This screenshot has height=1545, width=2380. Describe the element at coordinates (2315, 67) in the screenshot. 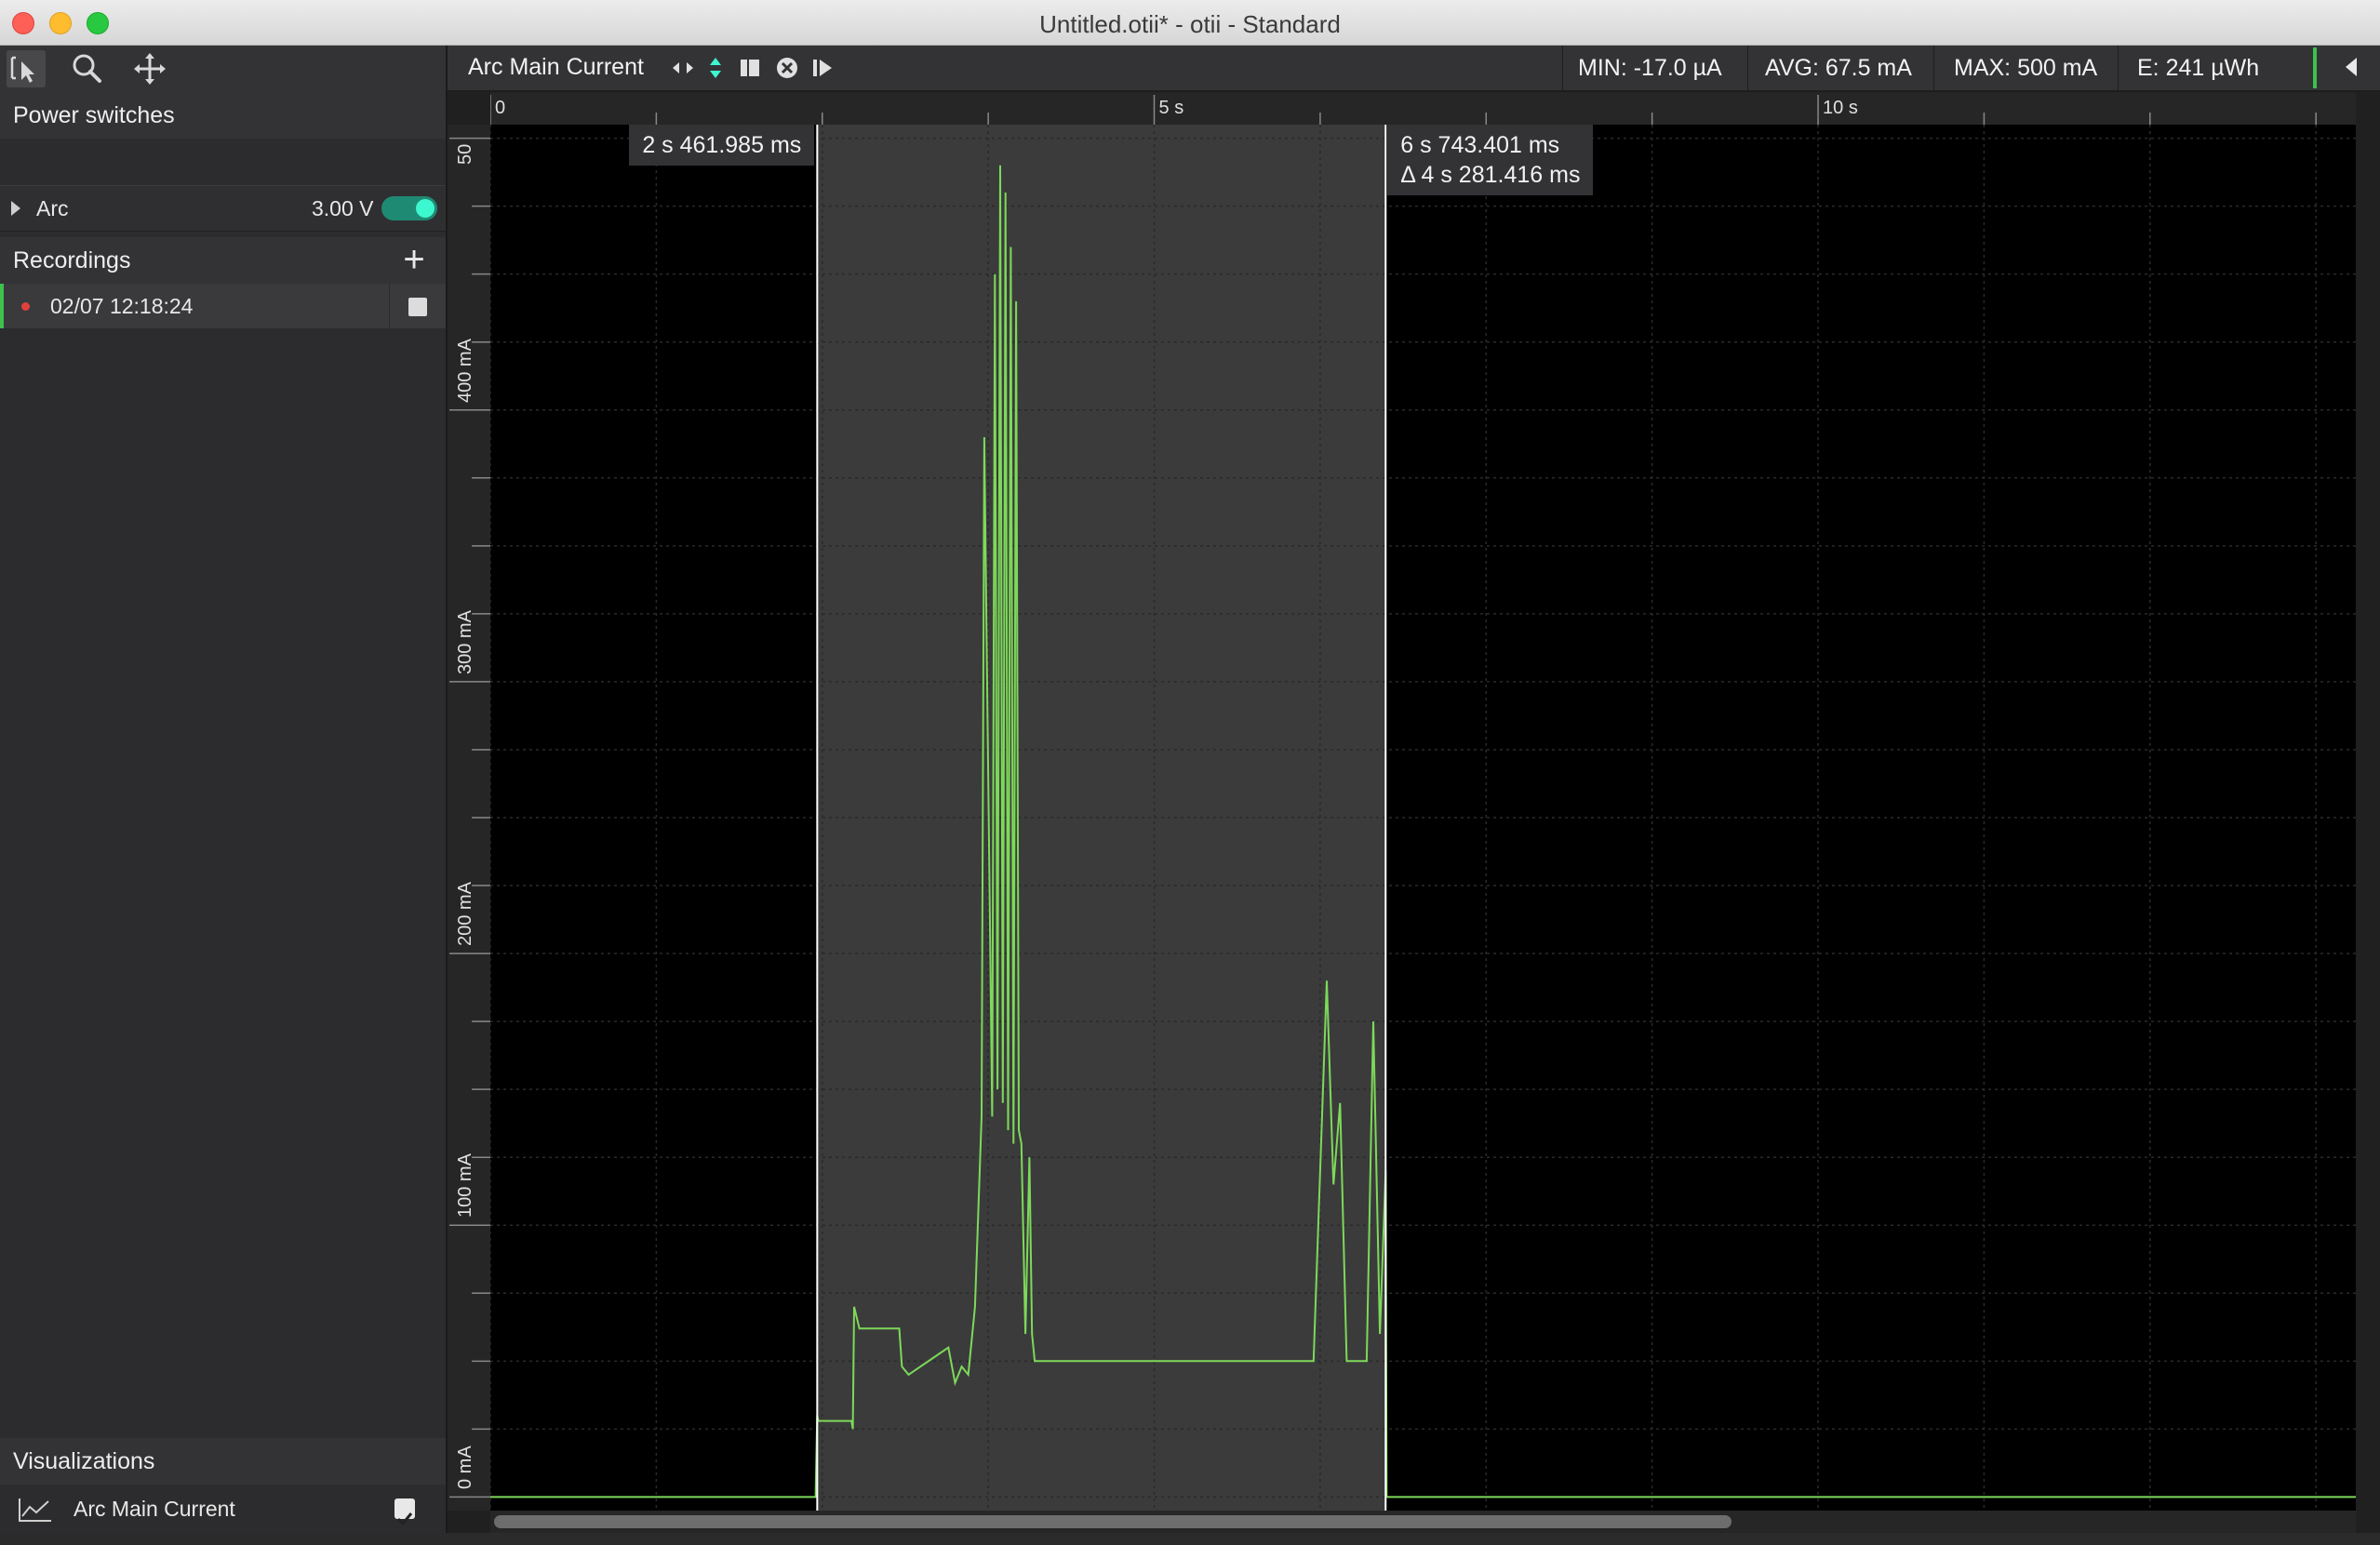

I see `channel-color-marker` at that location.